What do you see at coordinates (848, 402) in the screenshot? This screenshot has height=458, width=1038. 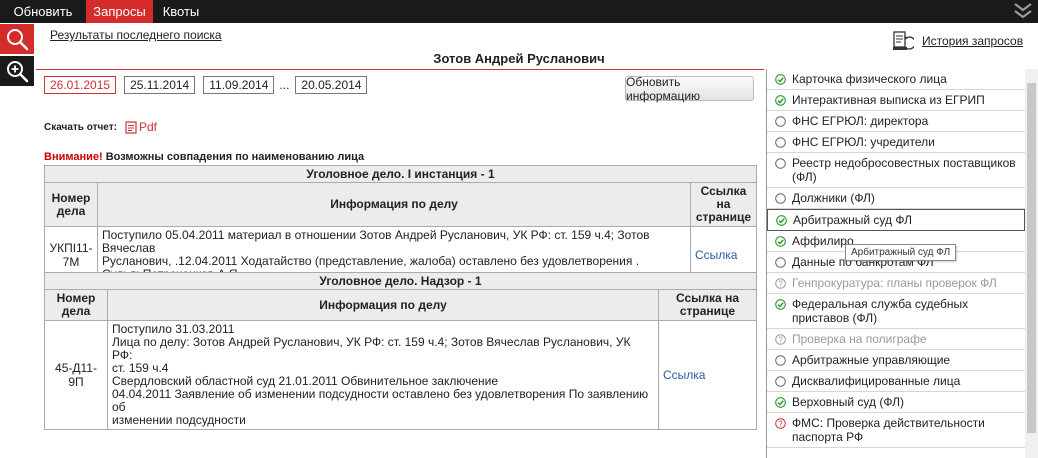 I see `source-item-label: Верховный суд (ФЛ)` at bounding box center [848, 402].